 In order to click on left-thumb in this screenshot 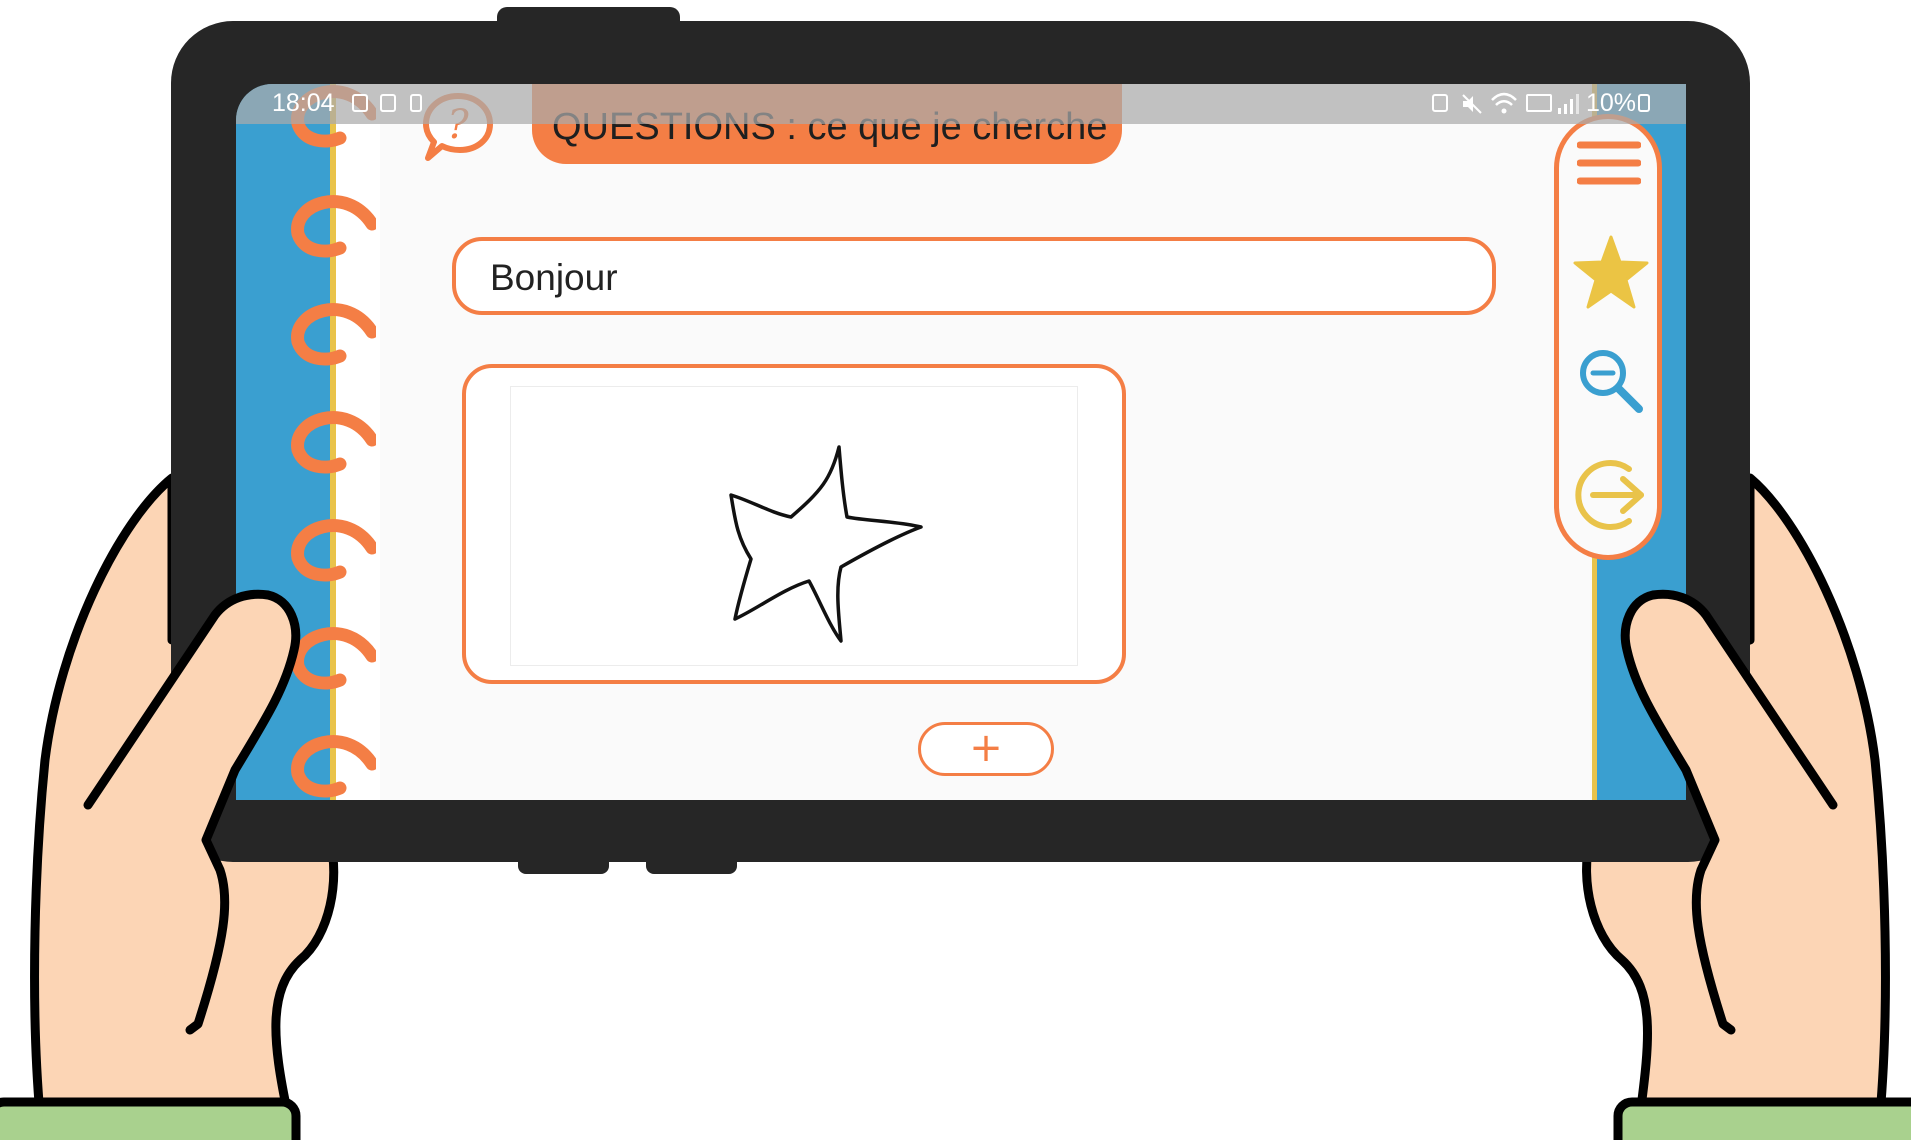, I will do `click(192, 812)`.